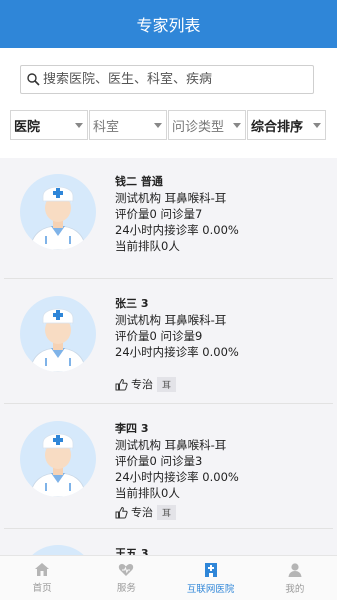  I want to click on doctor-reviews: 评价量0 问诊量7, so click(159, 214).